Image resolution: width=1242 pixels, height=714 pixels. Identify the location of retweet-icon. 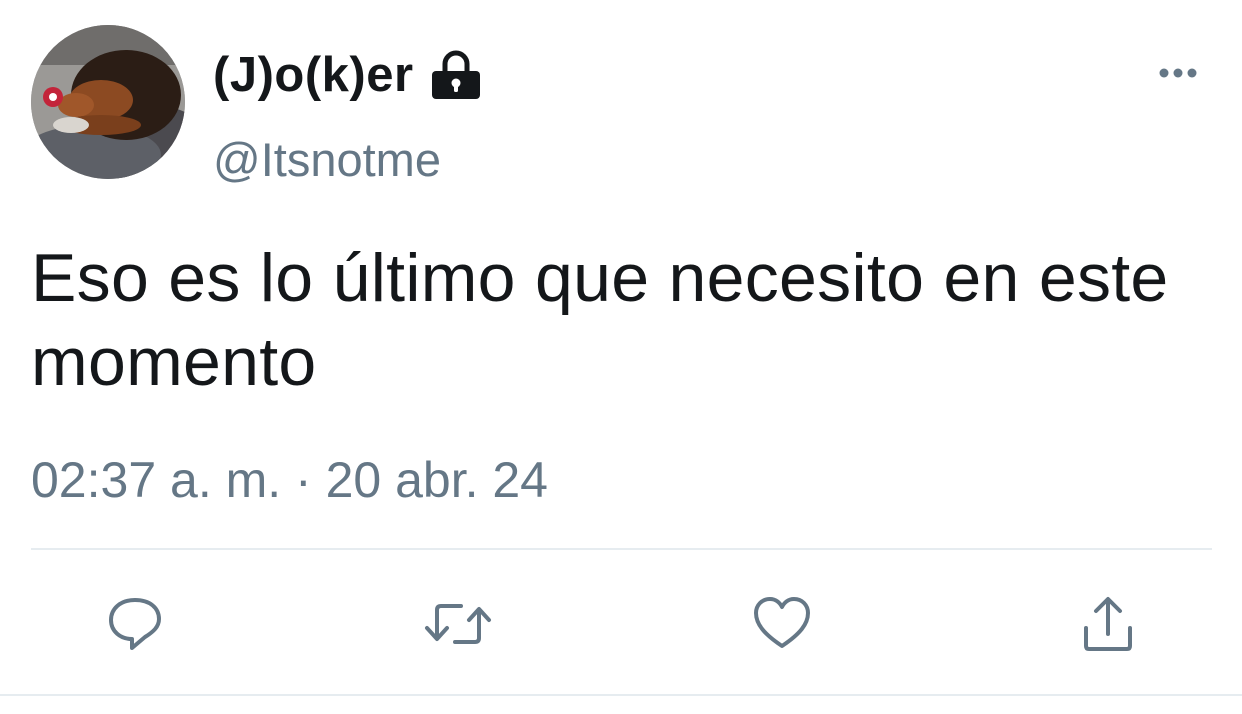
(458, 624).